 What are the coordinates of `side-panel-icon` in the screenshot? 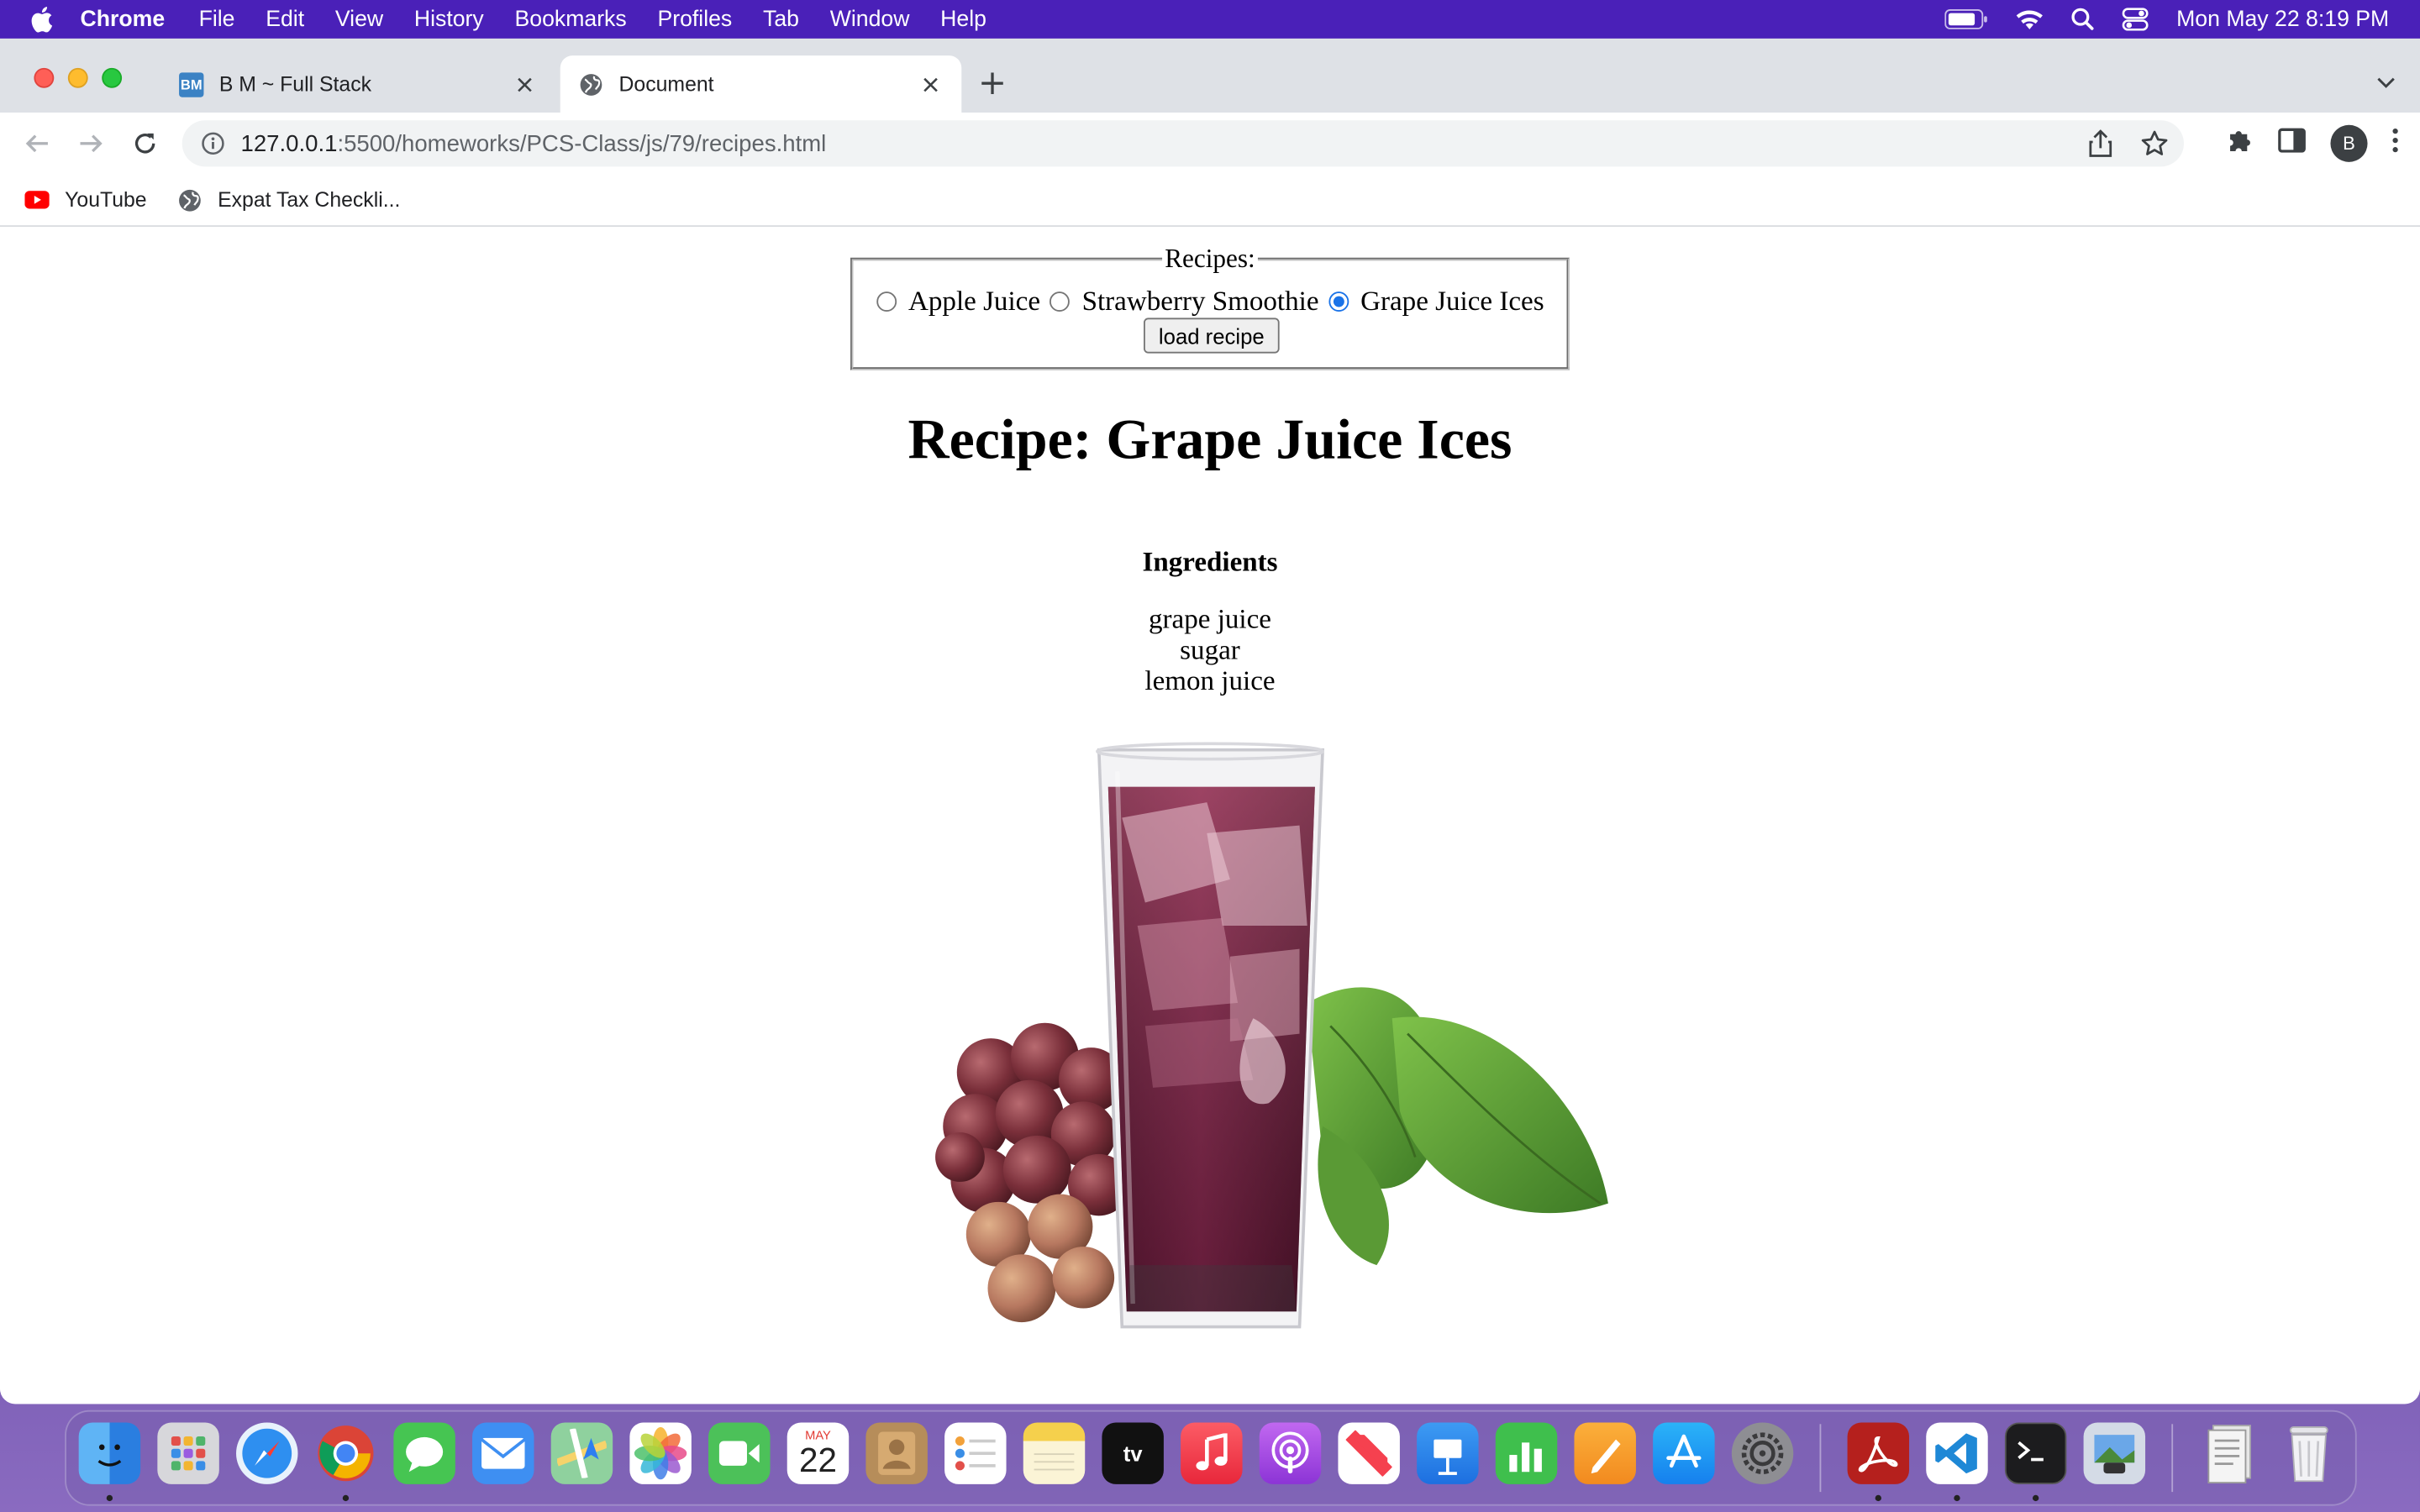 It's located at (2292, 143).